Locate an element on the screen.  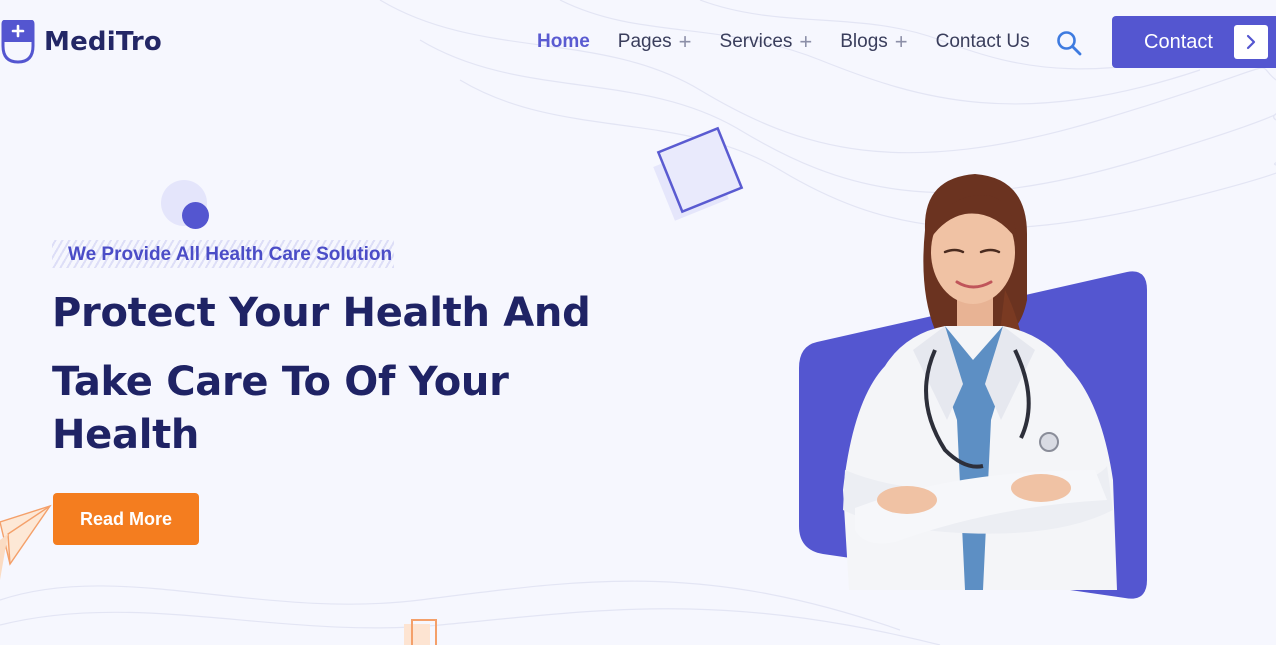
nav-item-pages: Pages + is located at coordinates (655, 42).